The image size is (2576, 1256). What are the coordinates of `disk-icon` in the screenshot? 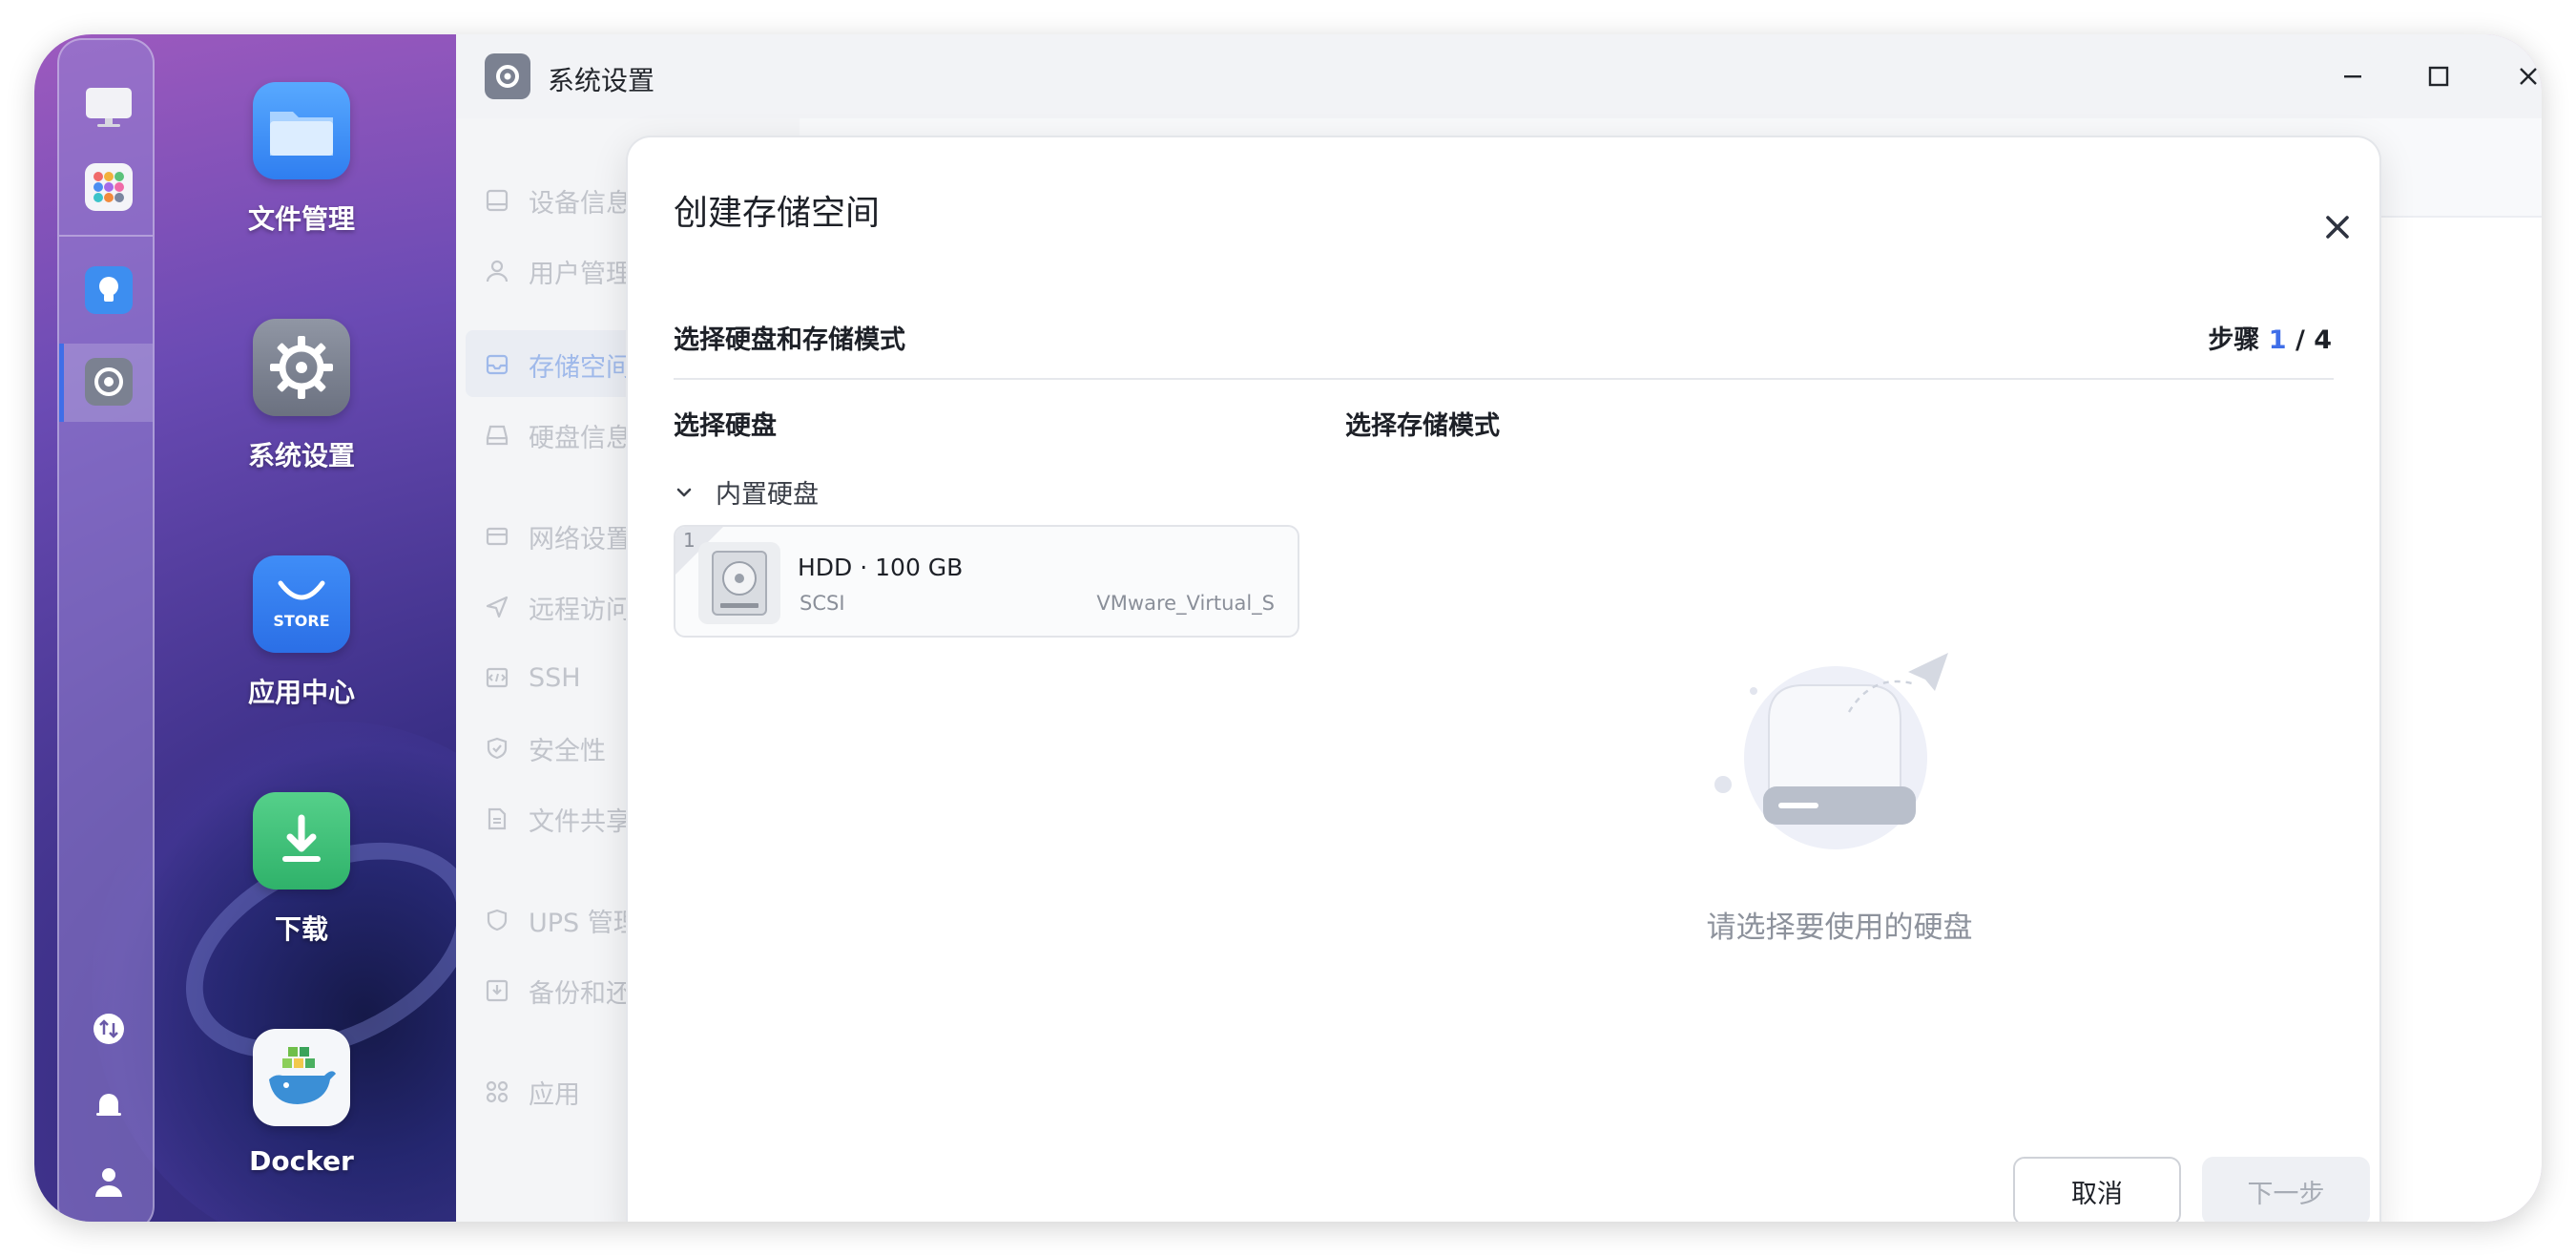 It's located at (497, 435).